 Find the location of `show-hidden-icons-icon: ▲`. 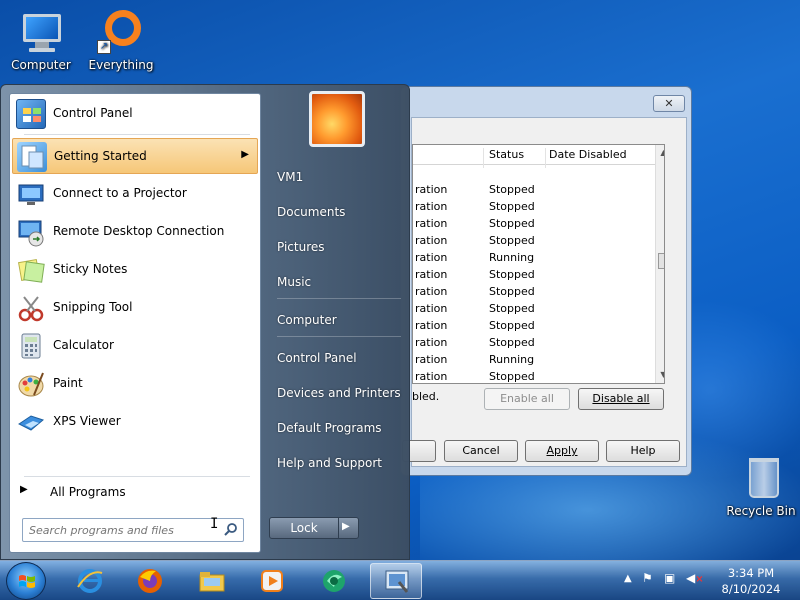

show-hidden-icons-icon: ▲ is located at coordinates (628, 578).